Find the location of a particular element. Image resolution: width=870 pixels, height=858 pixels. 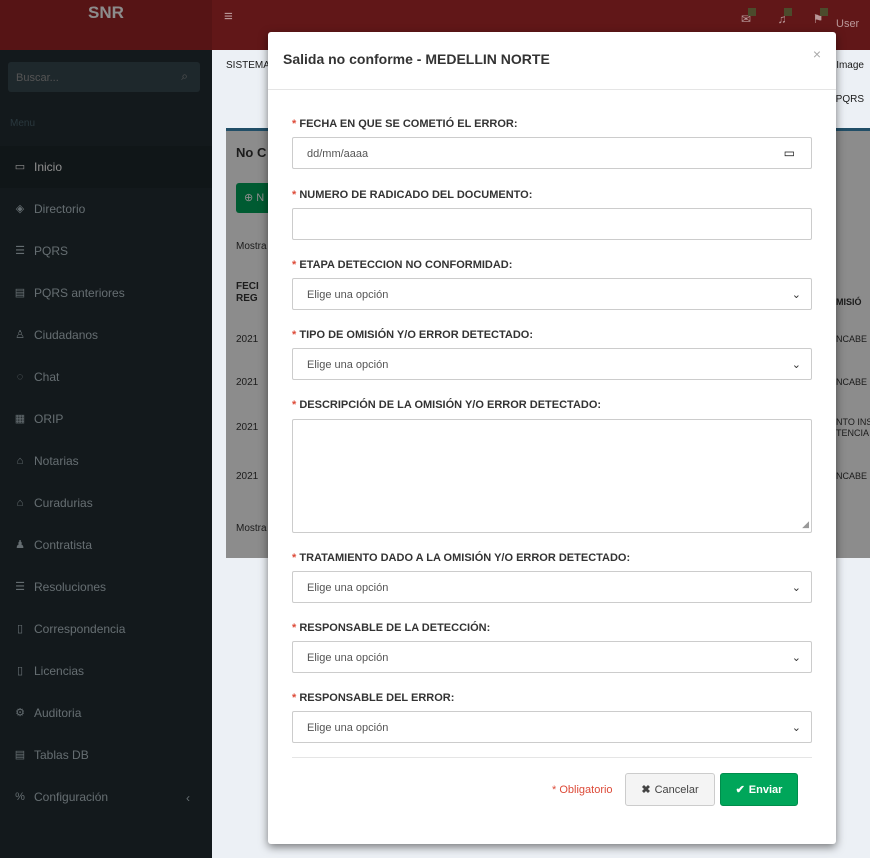

resize-handle-icon: ◢ is located at coordinates (805, 524).